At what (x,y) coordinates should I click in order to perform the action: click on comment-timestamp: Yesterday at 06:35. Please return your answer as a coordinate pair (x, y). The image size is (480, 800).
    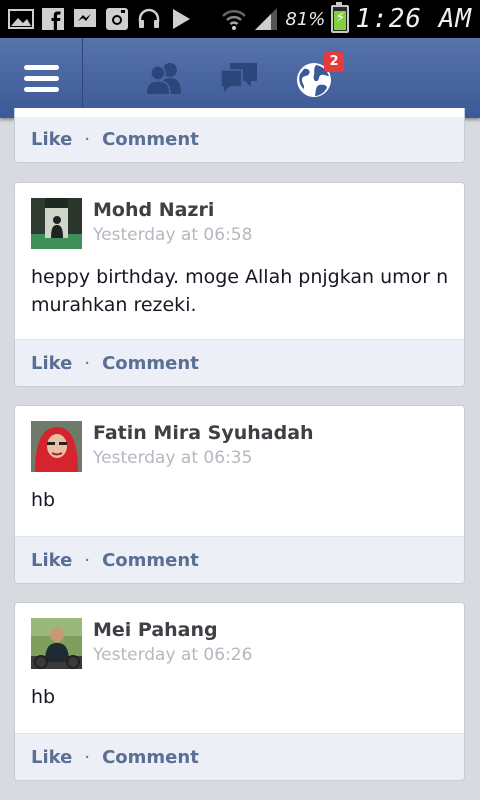
    Looking at the image, I should click on (173, 458).